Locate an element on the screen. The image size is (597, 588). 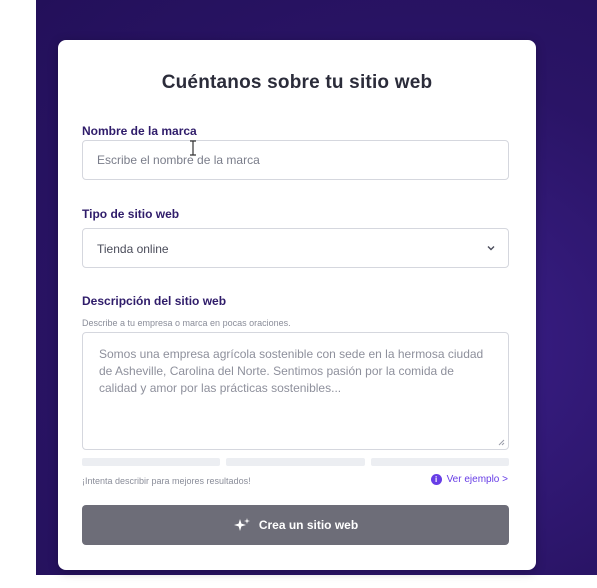
brand-name-field is located at coordinates (295, 160).